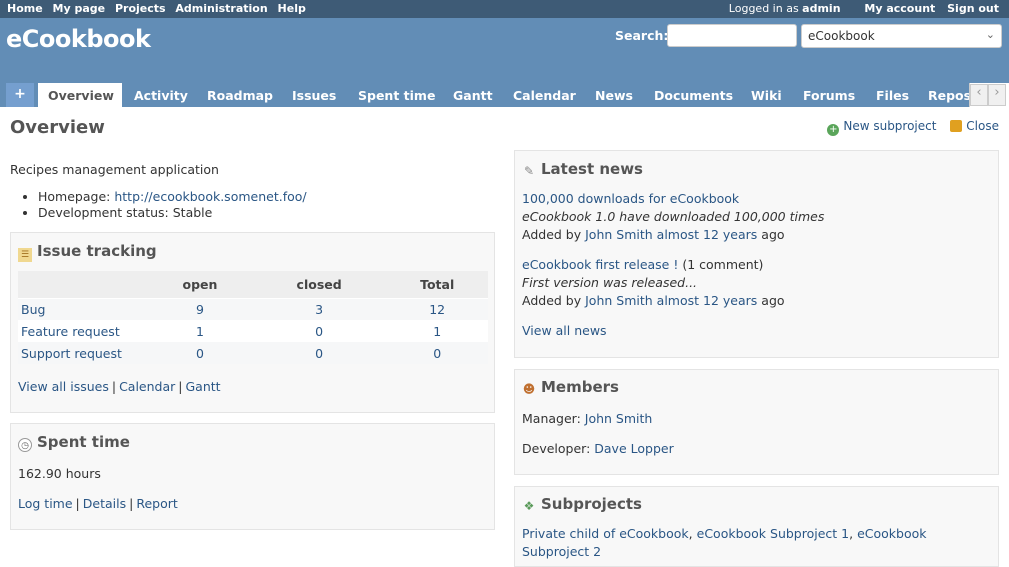  Describe the element at coordinates (829, 95) in the screenshot. I see `tab-forums: Forums` at that location.